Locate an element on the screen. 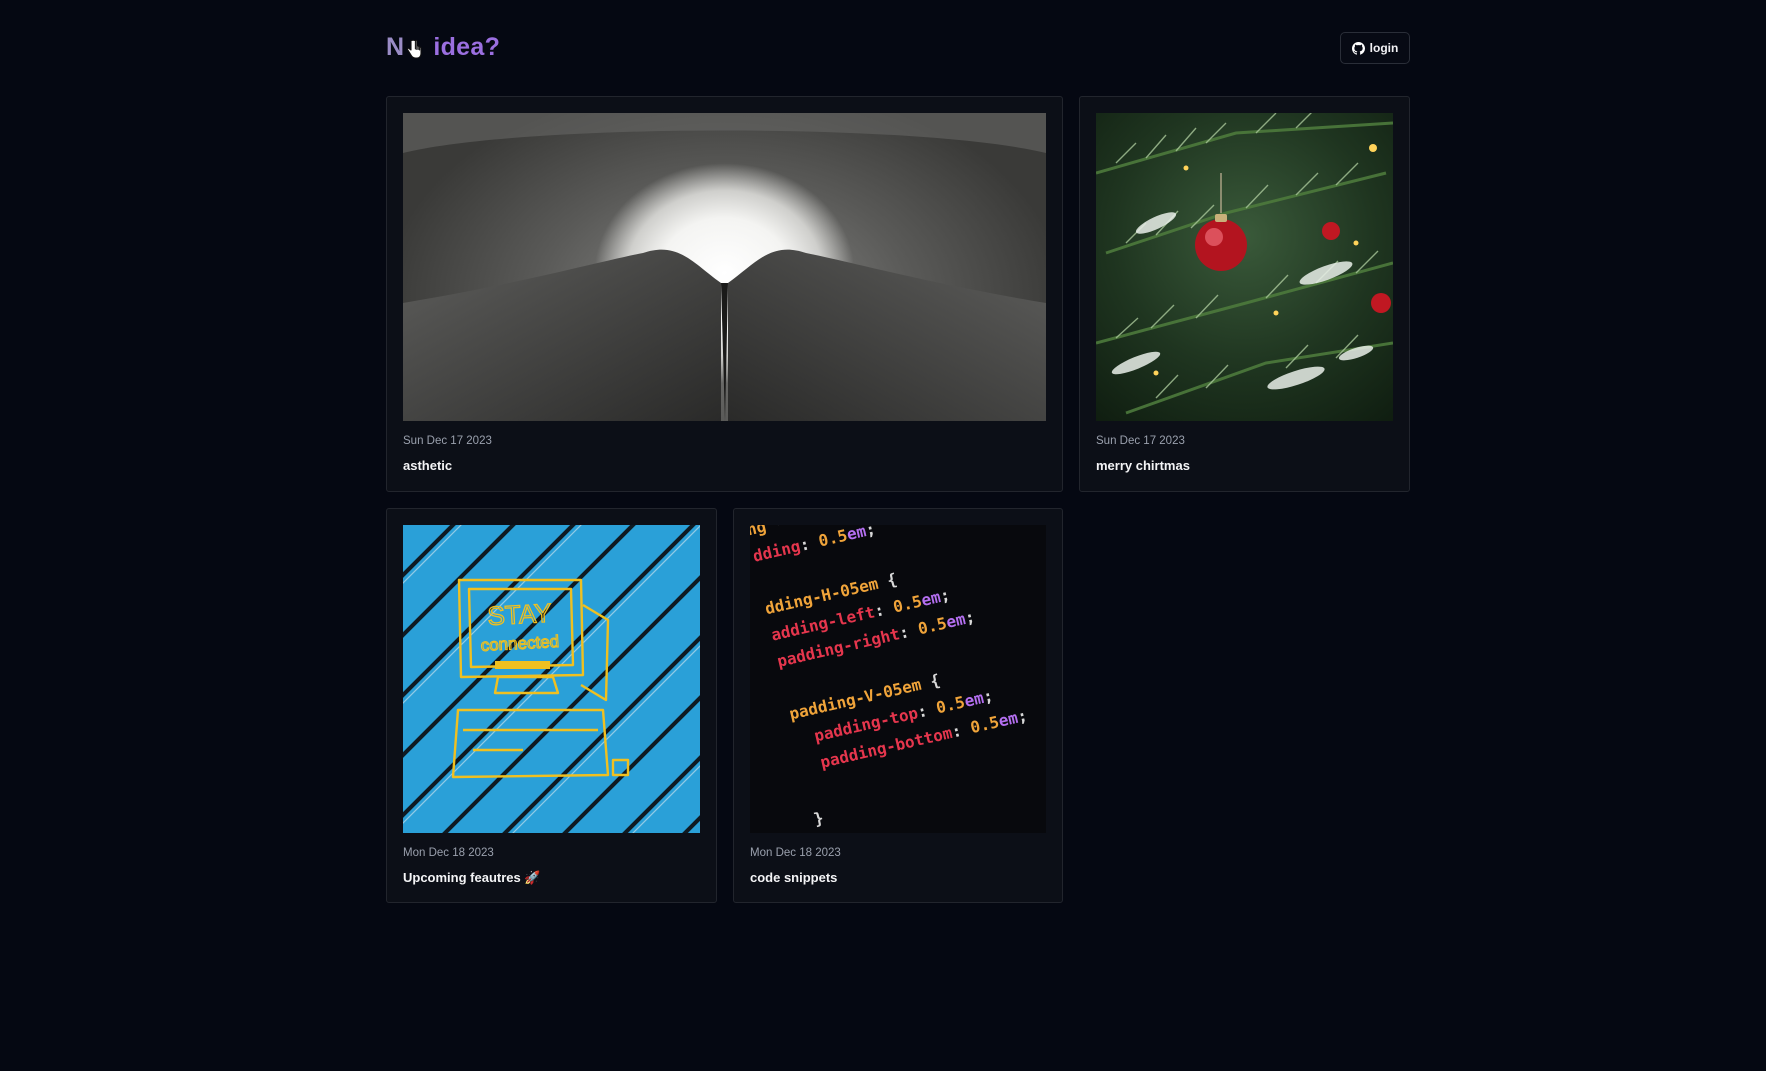  post-card: Sun Dec 17 2023 merry chirtmas is located at coordinates (1244, 294).